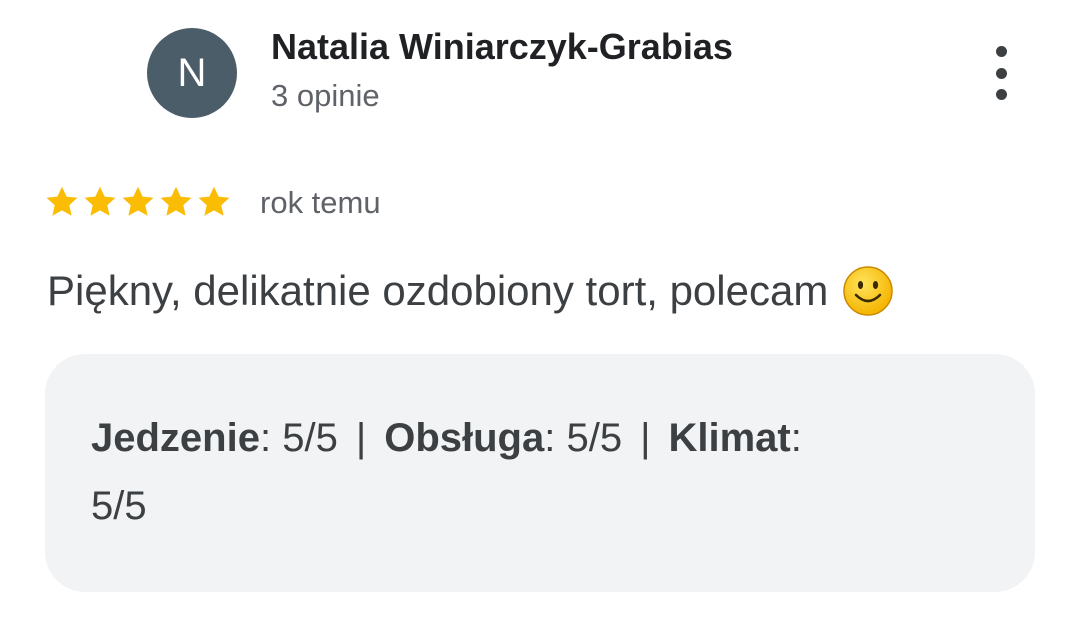 This screenshot has width=1080, height=634. I want to click on star-rating, so click(138, 202).